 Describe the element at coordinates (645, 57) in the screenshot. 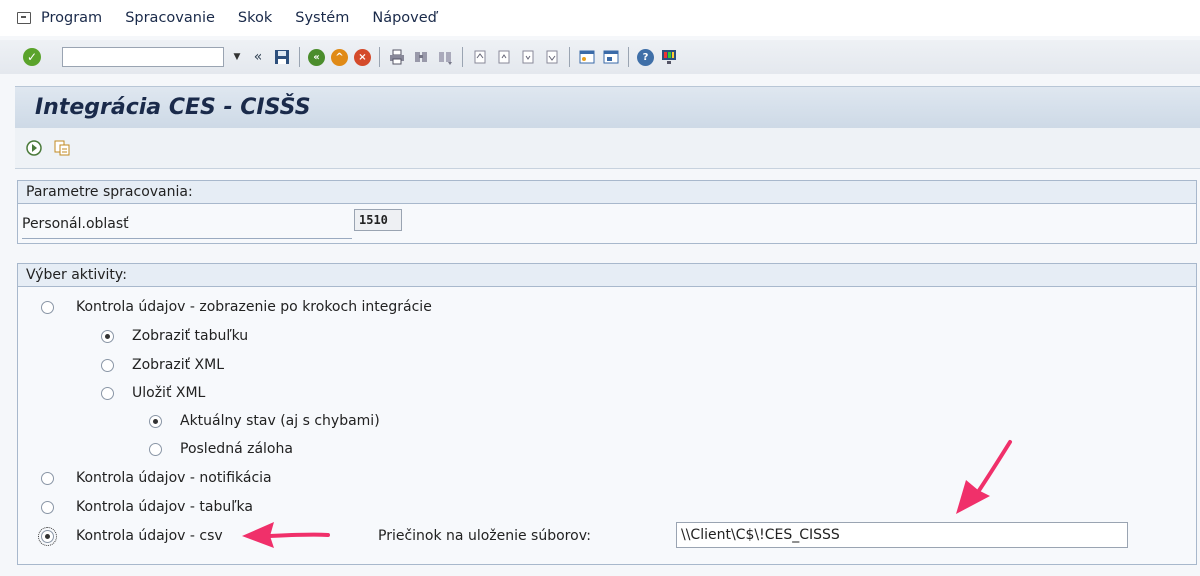

I see `help-icon: ?` at that location.